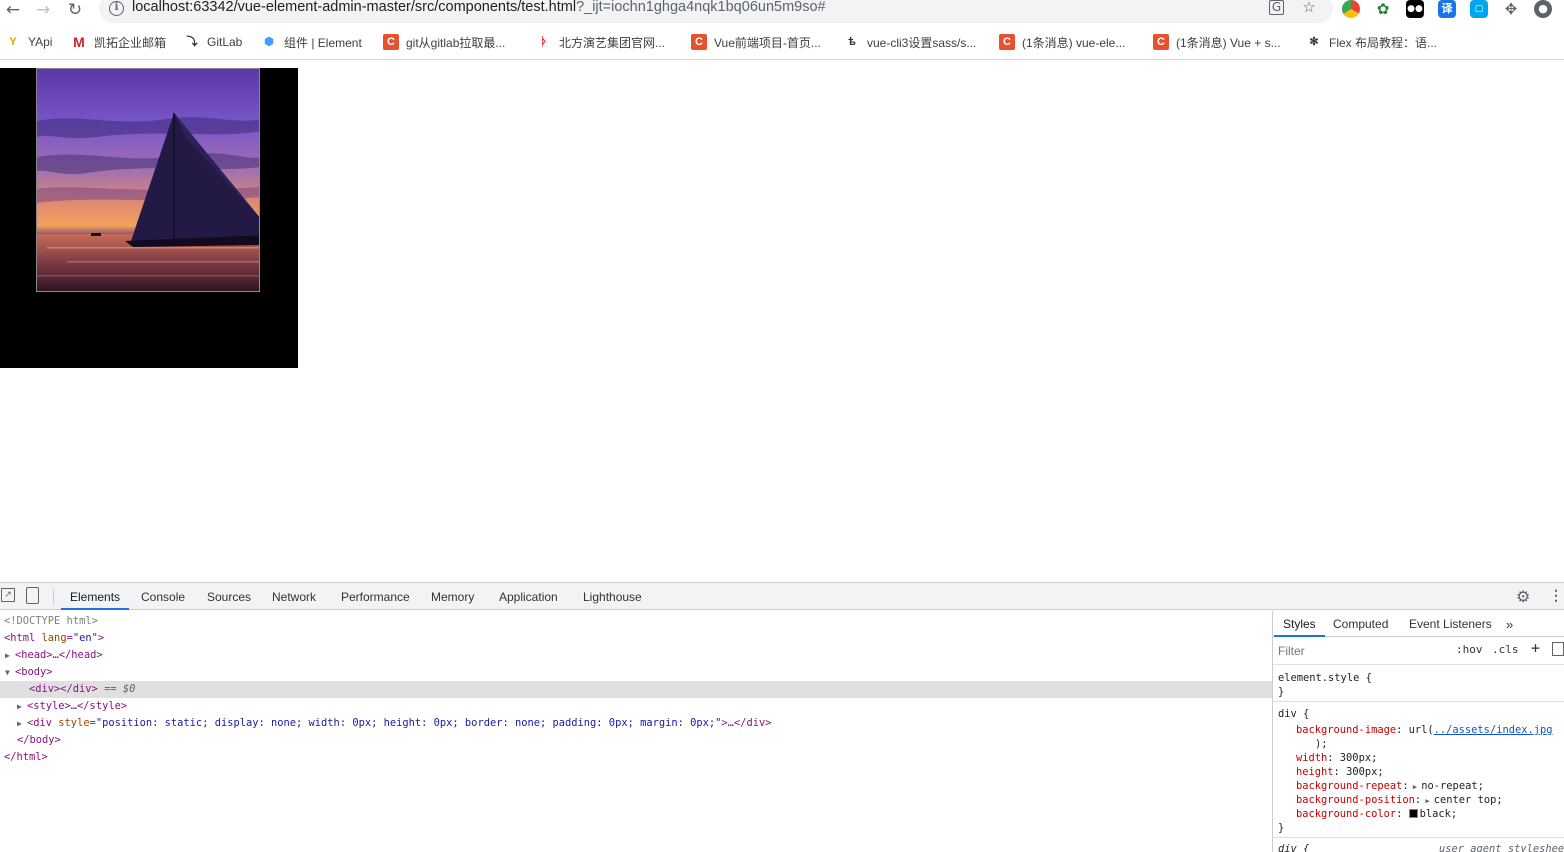 This screenshot has width=1564, height=852. I want to click on dom-node-div-selected: <div></div> == $0, so click(636, 689).